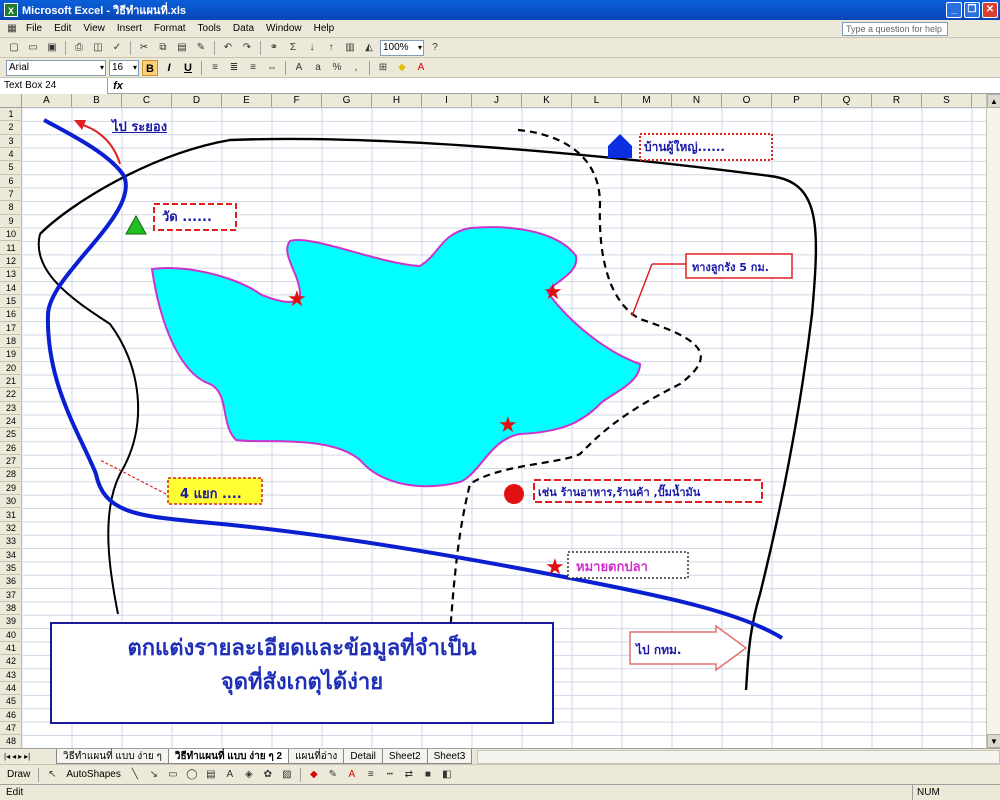 This screenshot has width=1000, height=800. I want to click on borders-icon: ⊞, so click(383, 68).